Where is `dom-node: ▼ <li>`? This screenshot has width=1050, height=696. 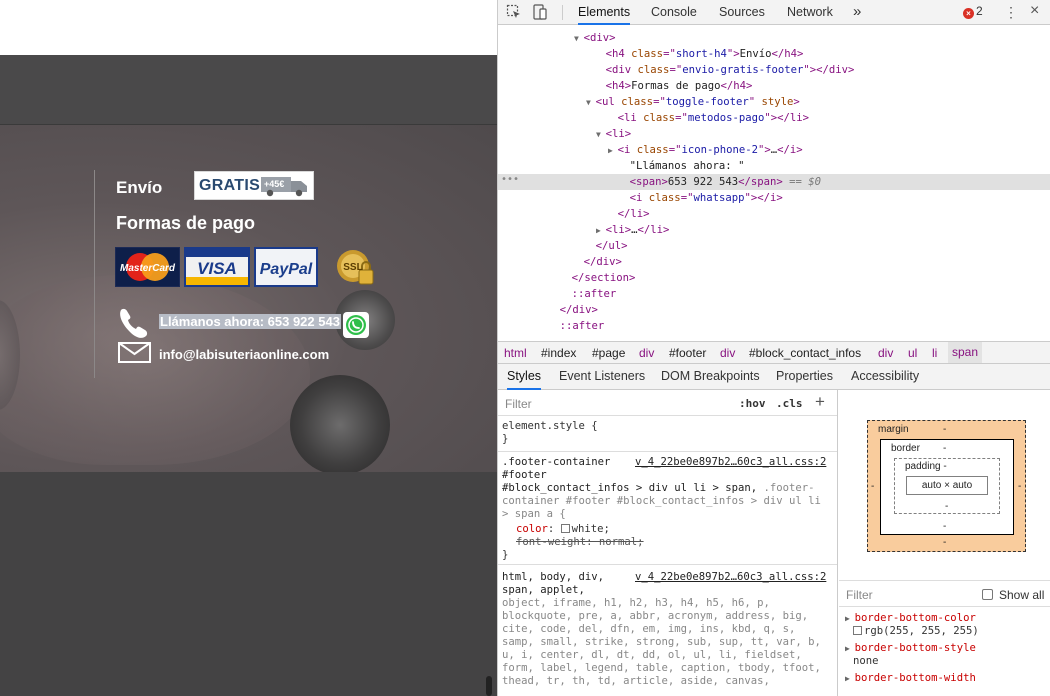 dom-node: ▼ <li> is located at coordinates (613, 134).